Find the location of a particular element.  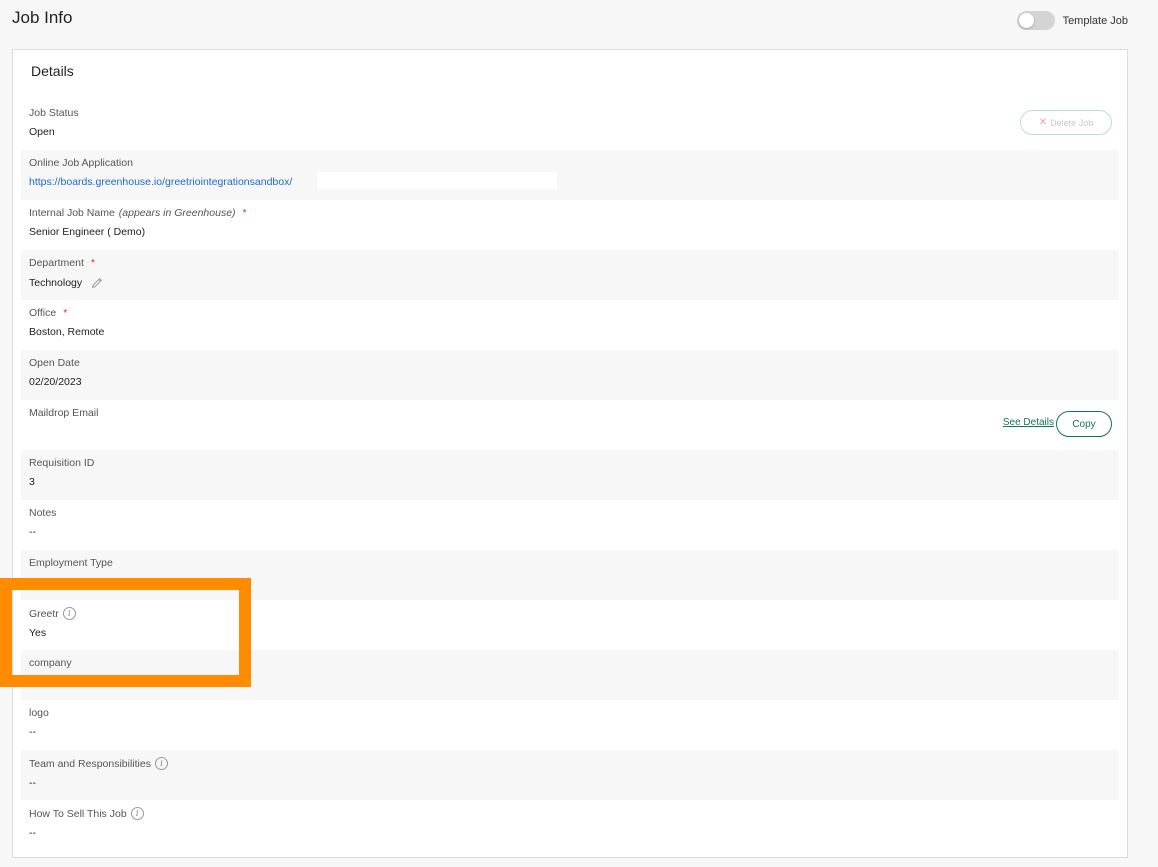

field-requisition: Requisition ID 3 is located at coordinates (570, 475).